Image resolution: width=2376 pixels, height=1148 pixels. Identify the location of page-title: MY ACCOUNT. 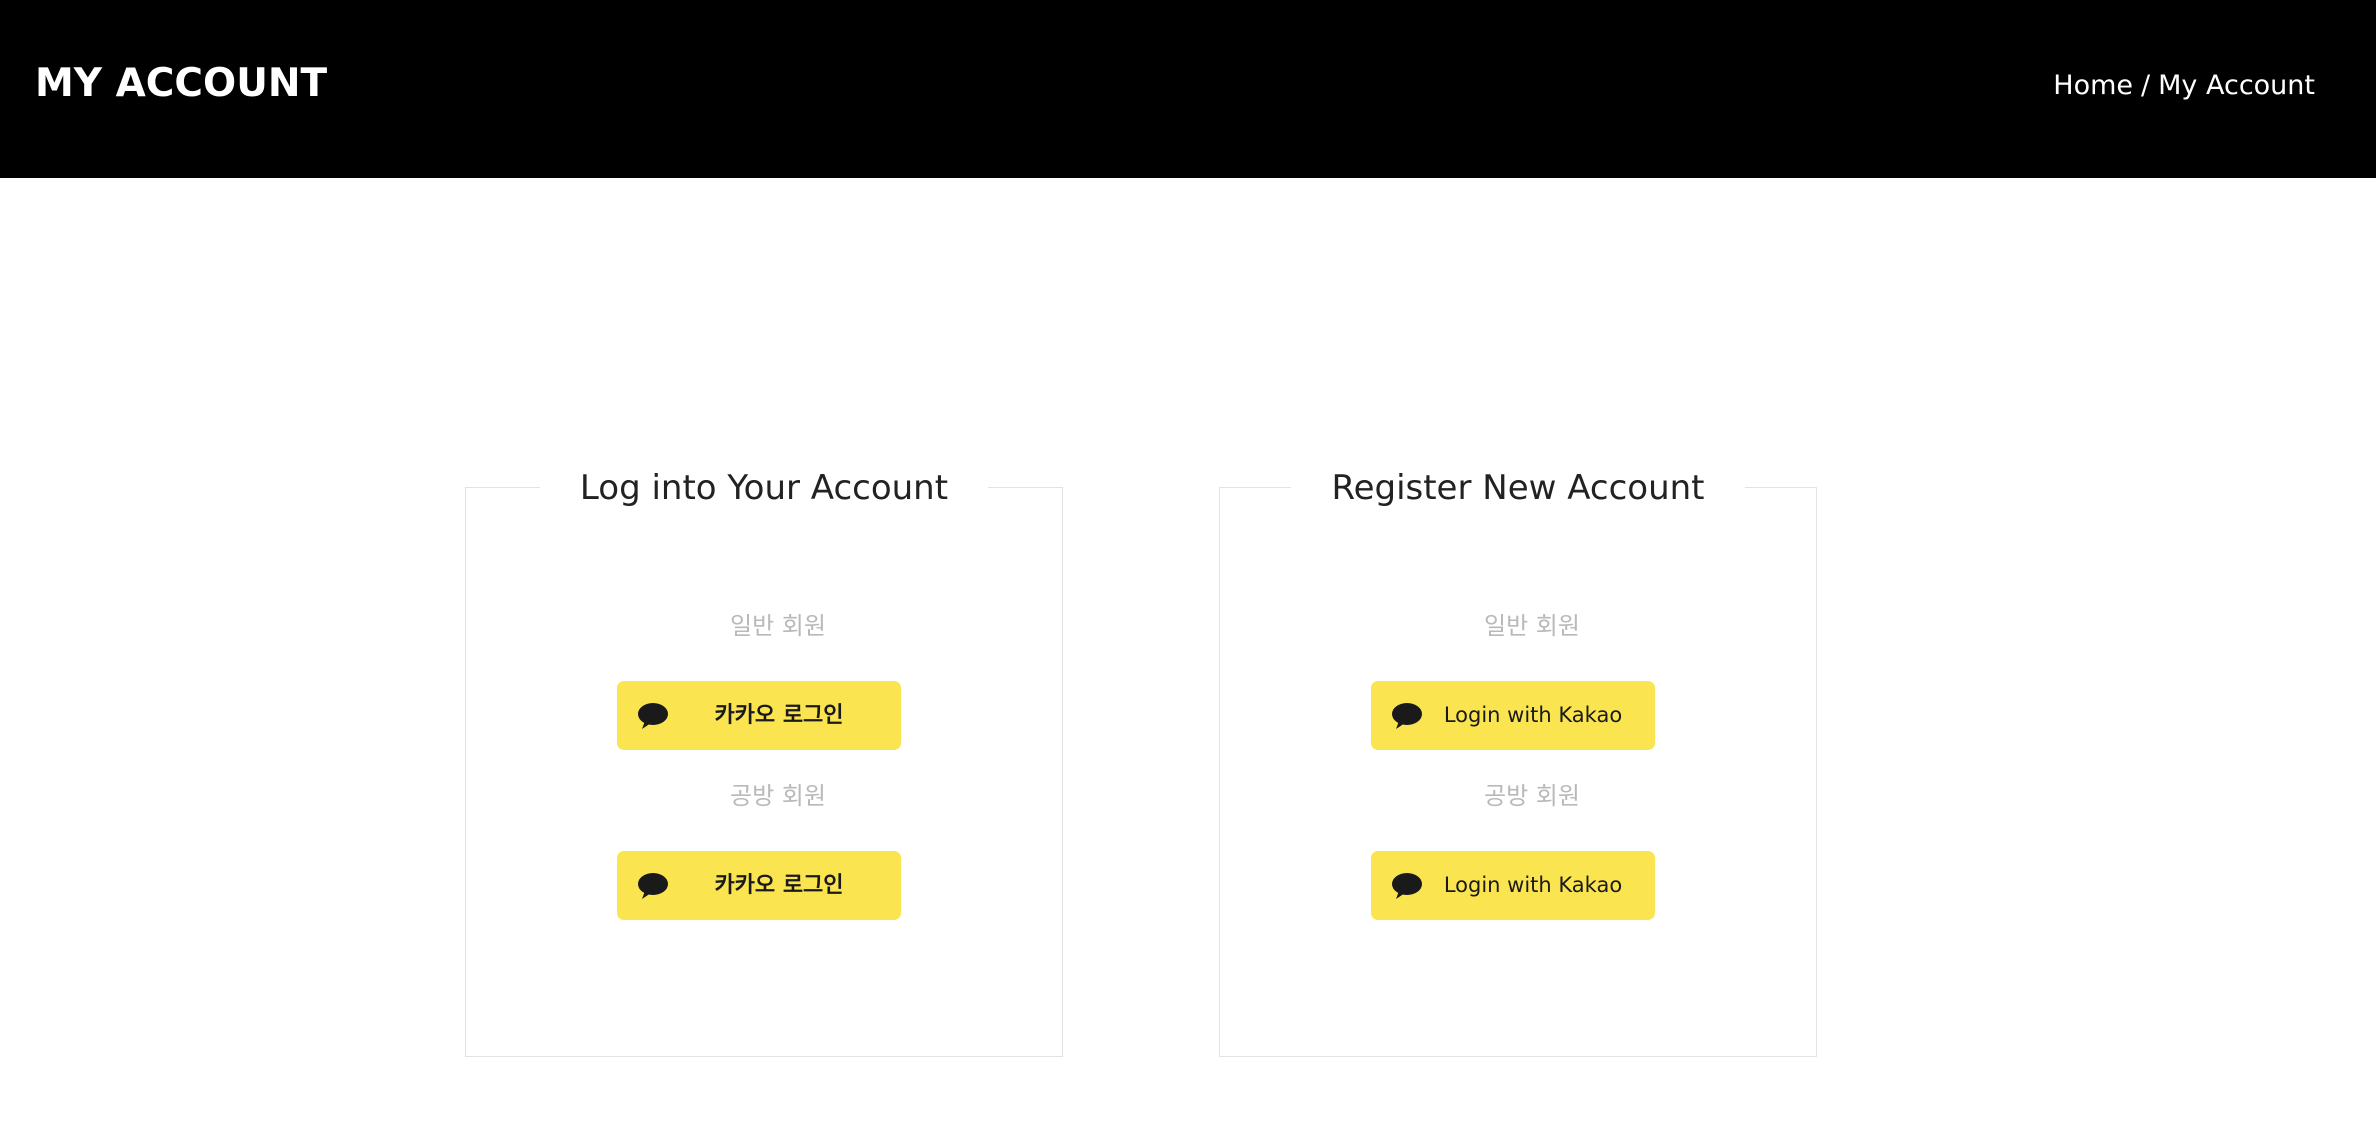
(181, 83).